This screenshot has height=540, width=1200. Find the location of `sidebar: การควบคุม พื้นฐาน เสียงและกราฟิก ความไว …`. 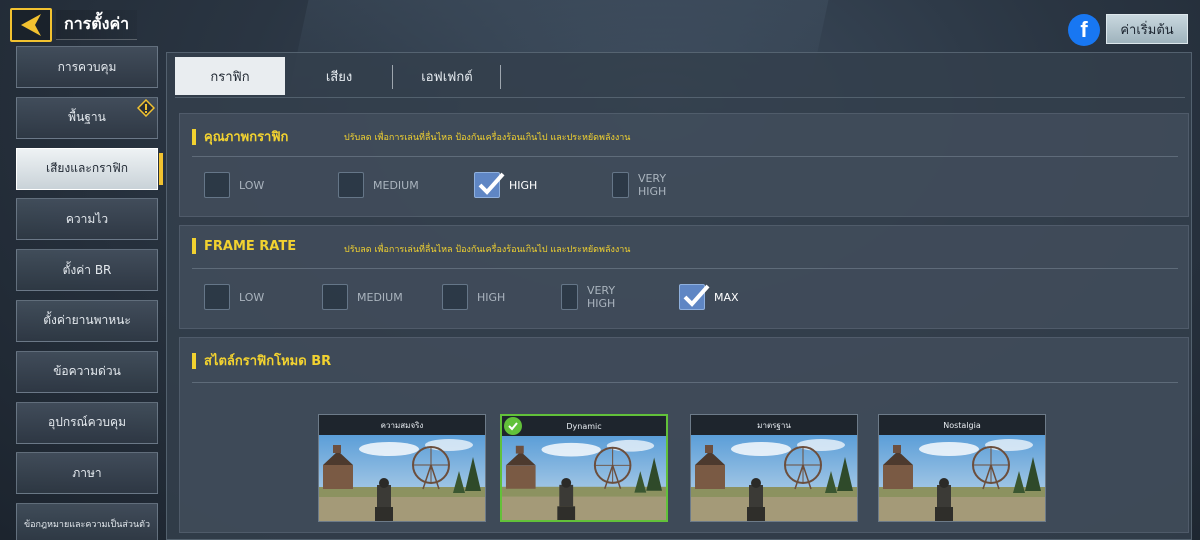

sidebar: การควบคุม พื้นฐาน เสียงและกราฟิก ความไว … is located at coordinates (89, 293).